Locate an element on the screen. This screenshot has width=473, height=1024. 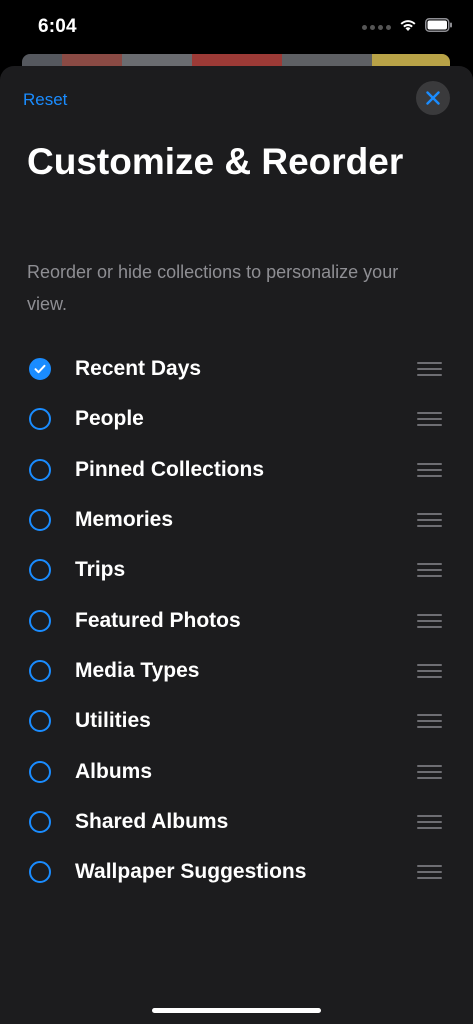
collection-label: Featured Photos is located at coordinates (158, 620).